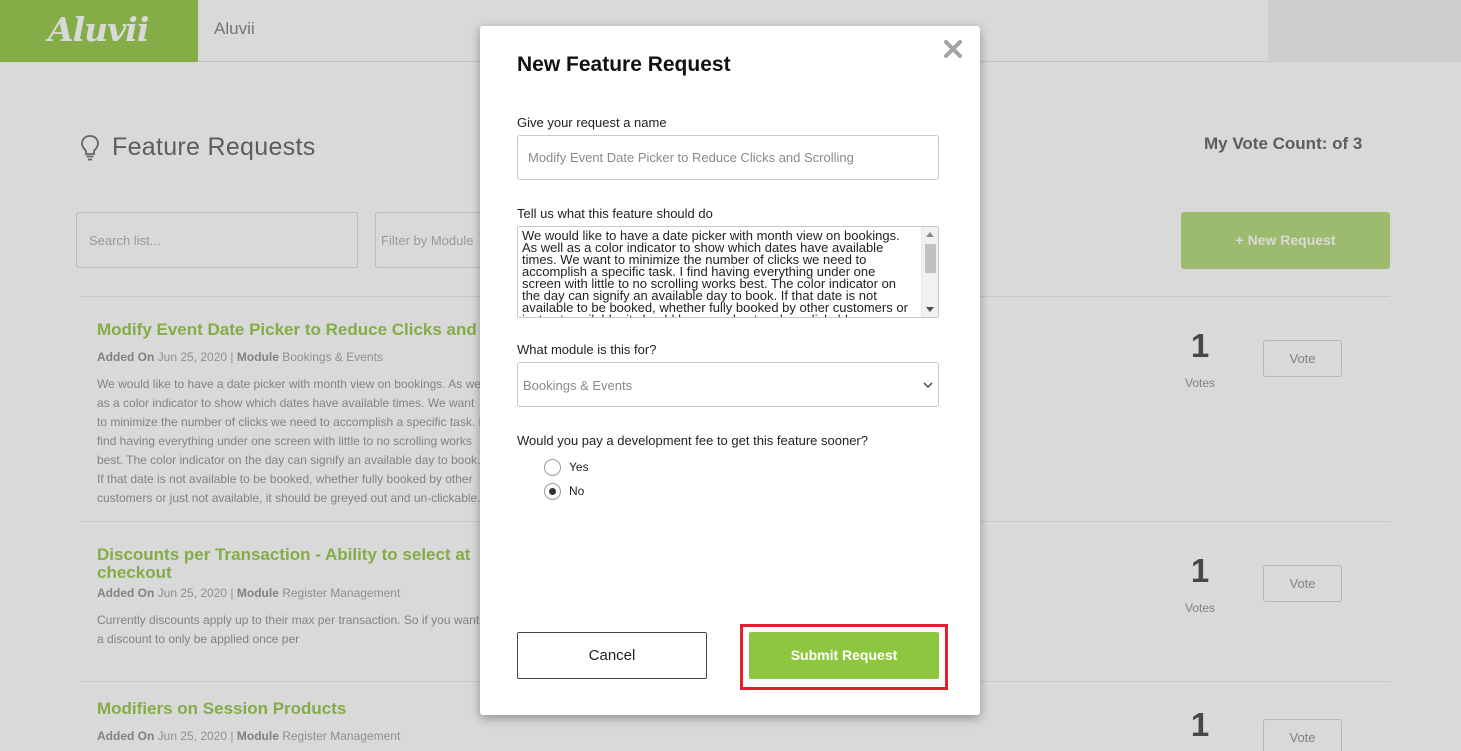 This screenshot has width=1461, height=751. I want to click on textarea-scrollbar, so click(929, 272).